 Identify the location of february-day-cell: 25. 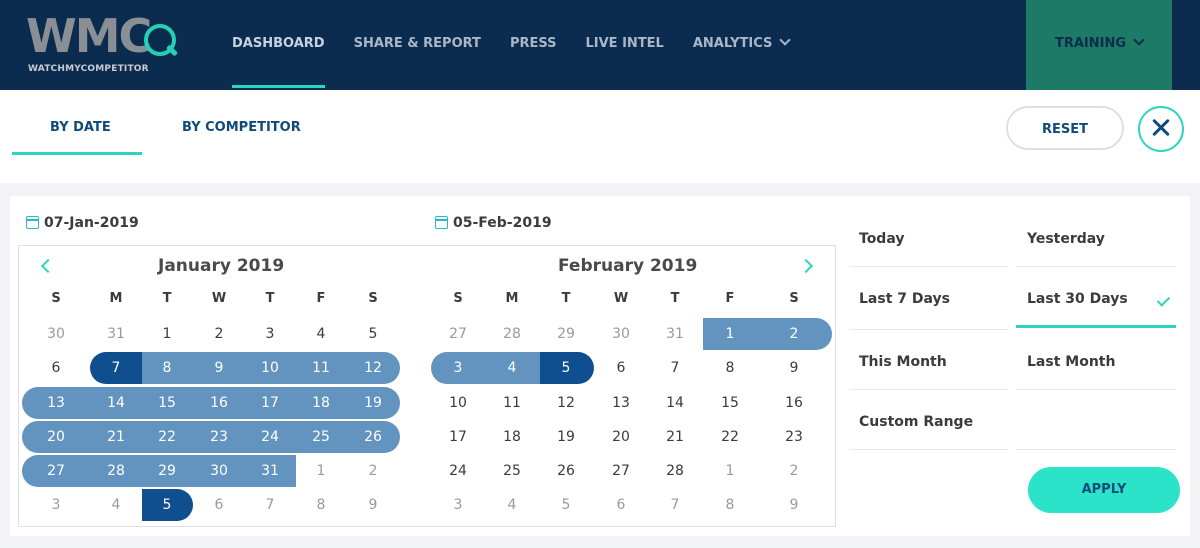
(512, 471).